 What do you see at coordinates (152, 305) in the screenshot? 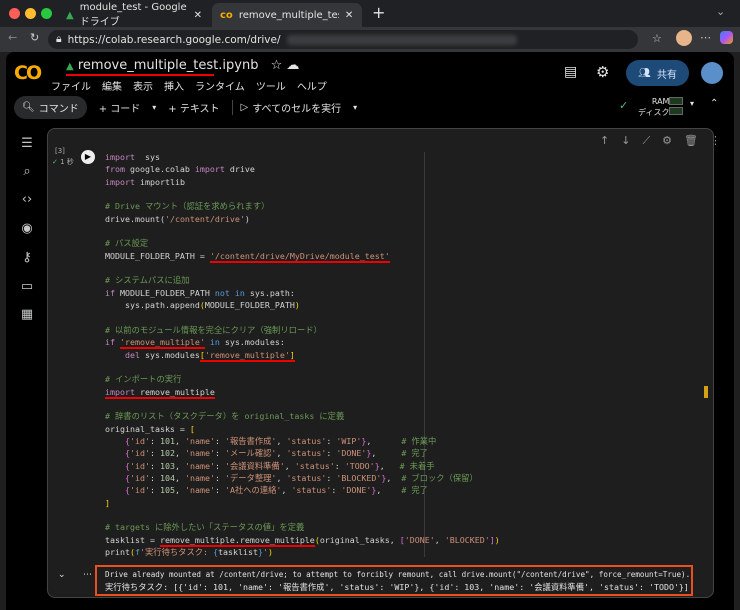
I see `code-token: sys.path.append` at bounding box center [152, 305].